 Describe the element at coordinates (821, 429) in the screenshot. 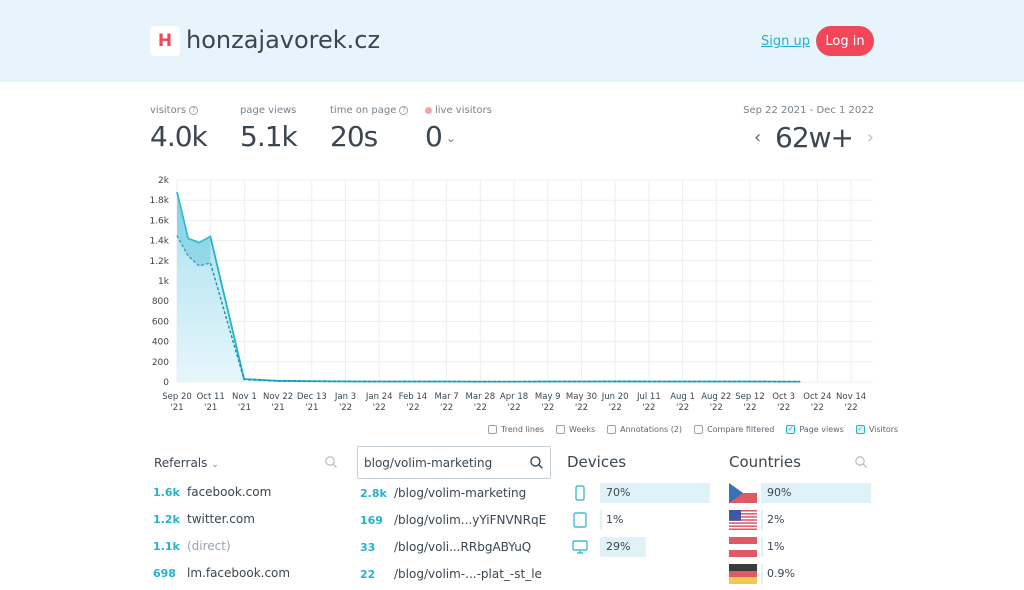

I see `chart-toggle-label: Page views` at that location.